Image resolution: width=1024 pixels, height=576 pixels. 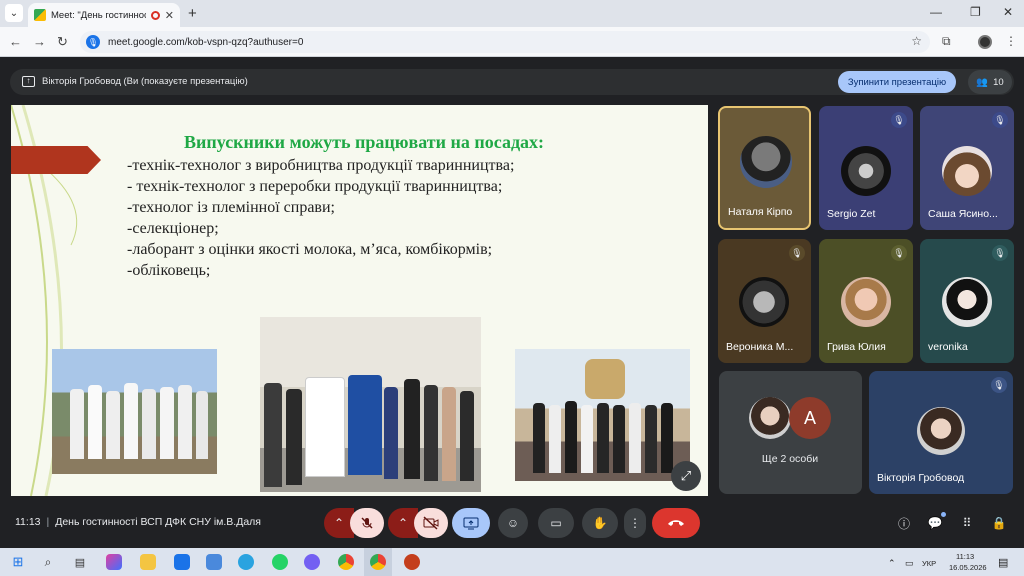 What do you see at coordinates (80, 562) in the screenshot?
I see `task-view-icon: ▤` at bounding box center [80, 562].